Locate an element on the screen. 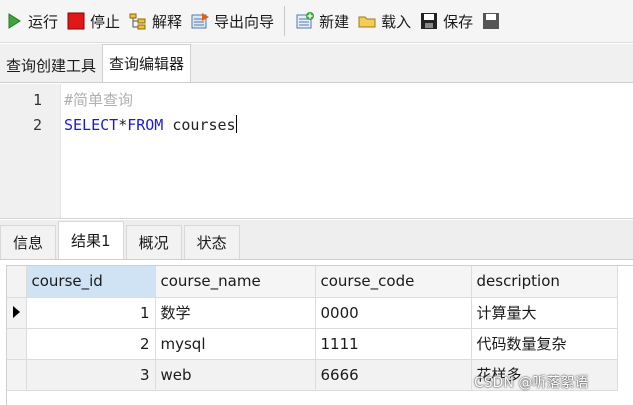 This screenshot has width=633, height=405. watermark: CSDN @听落絮语 is located at coordinates (531, 383).